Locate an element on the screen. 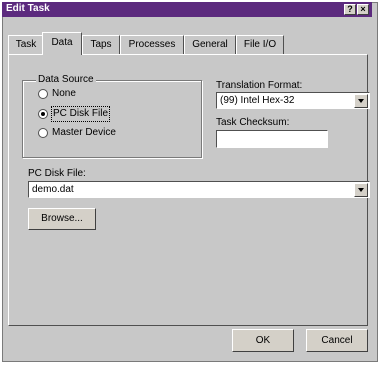 The height and width of the screenshot is (365, 382). pc-disk-file-value: demo.dat is located at coordinates (53, 189).